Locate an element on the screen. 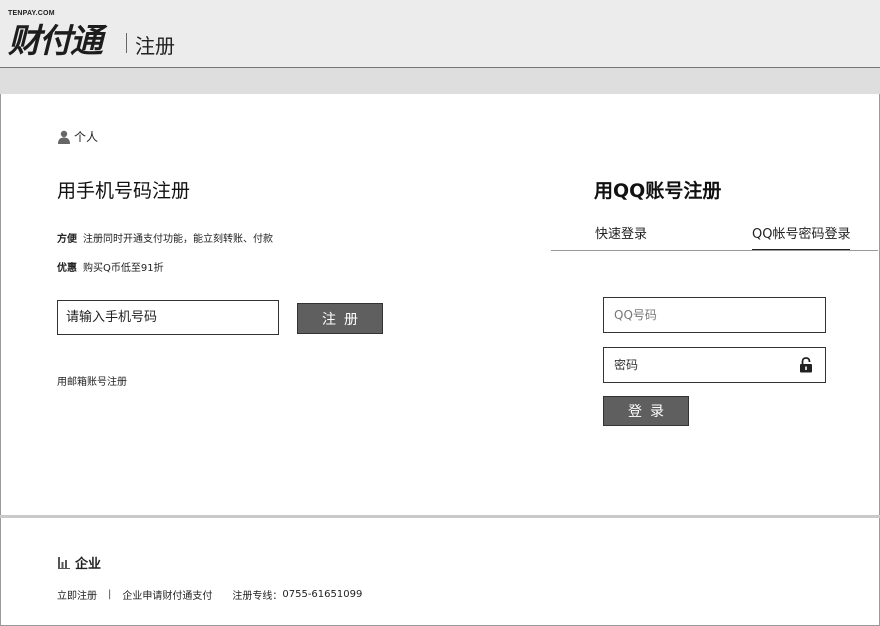  enterprise-label-text: 企业 is located at coordinates (88, 564).